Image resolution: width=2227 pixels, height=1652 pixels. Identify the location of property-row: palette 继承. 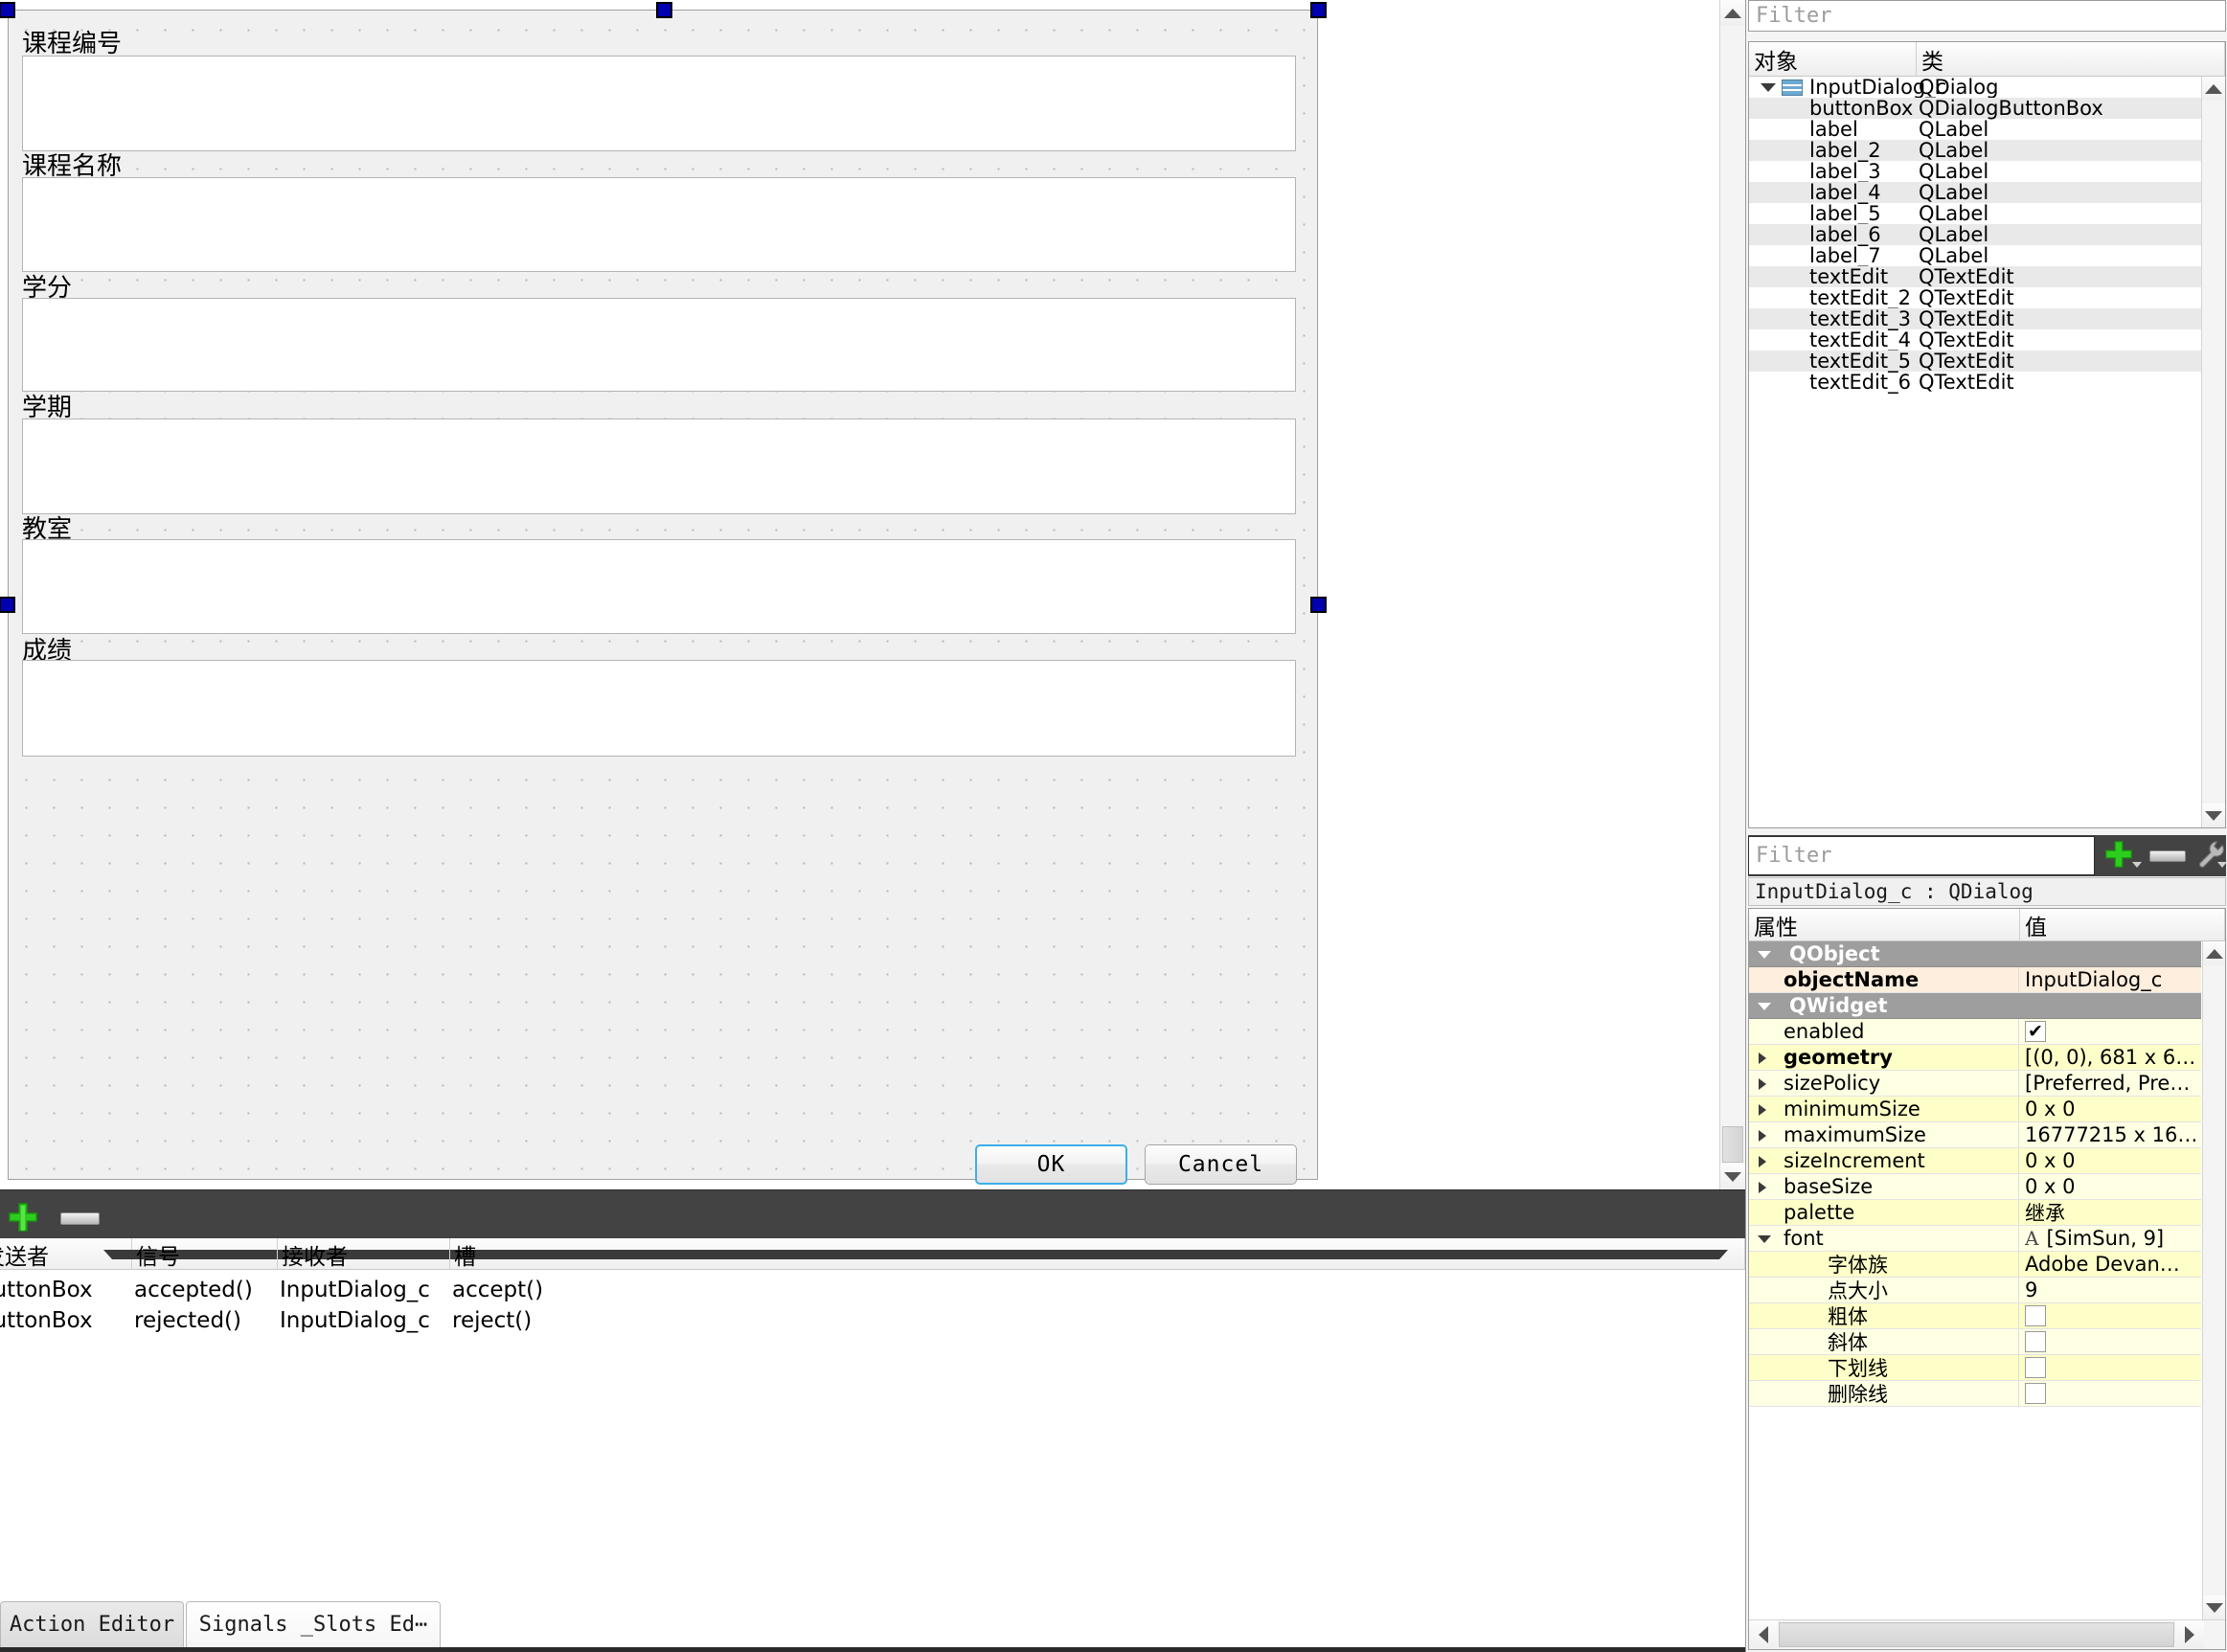
(1975, 1213).